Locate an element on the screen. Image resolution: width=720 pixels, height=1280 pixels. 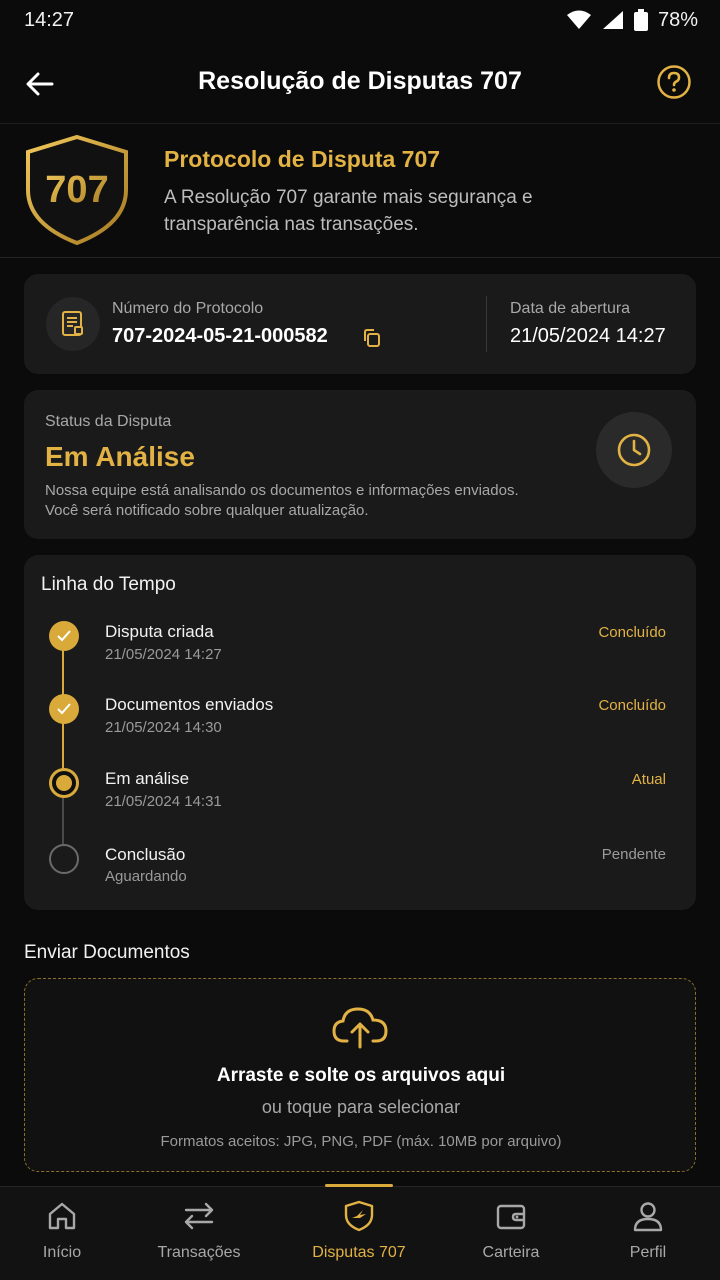
current-dot is located at coordinates (64, 783).